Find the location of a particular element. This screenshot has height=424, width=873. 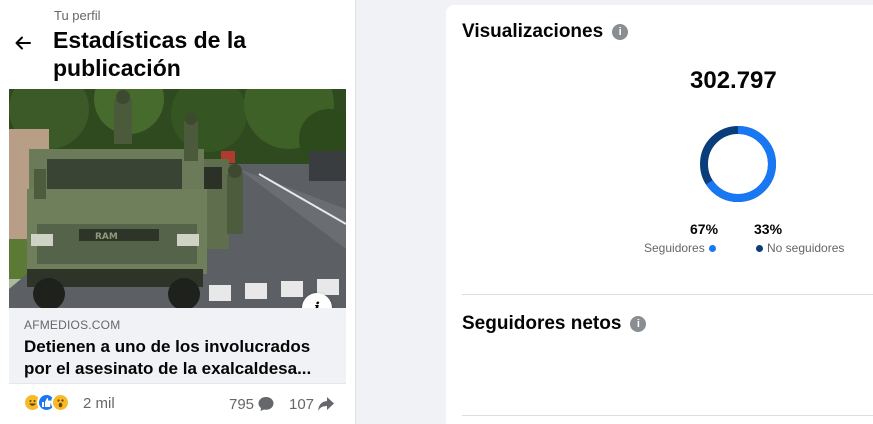

legend-non-followers: No seguidores is located at coordinates (800, 248).